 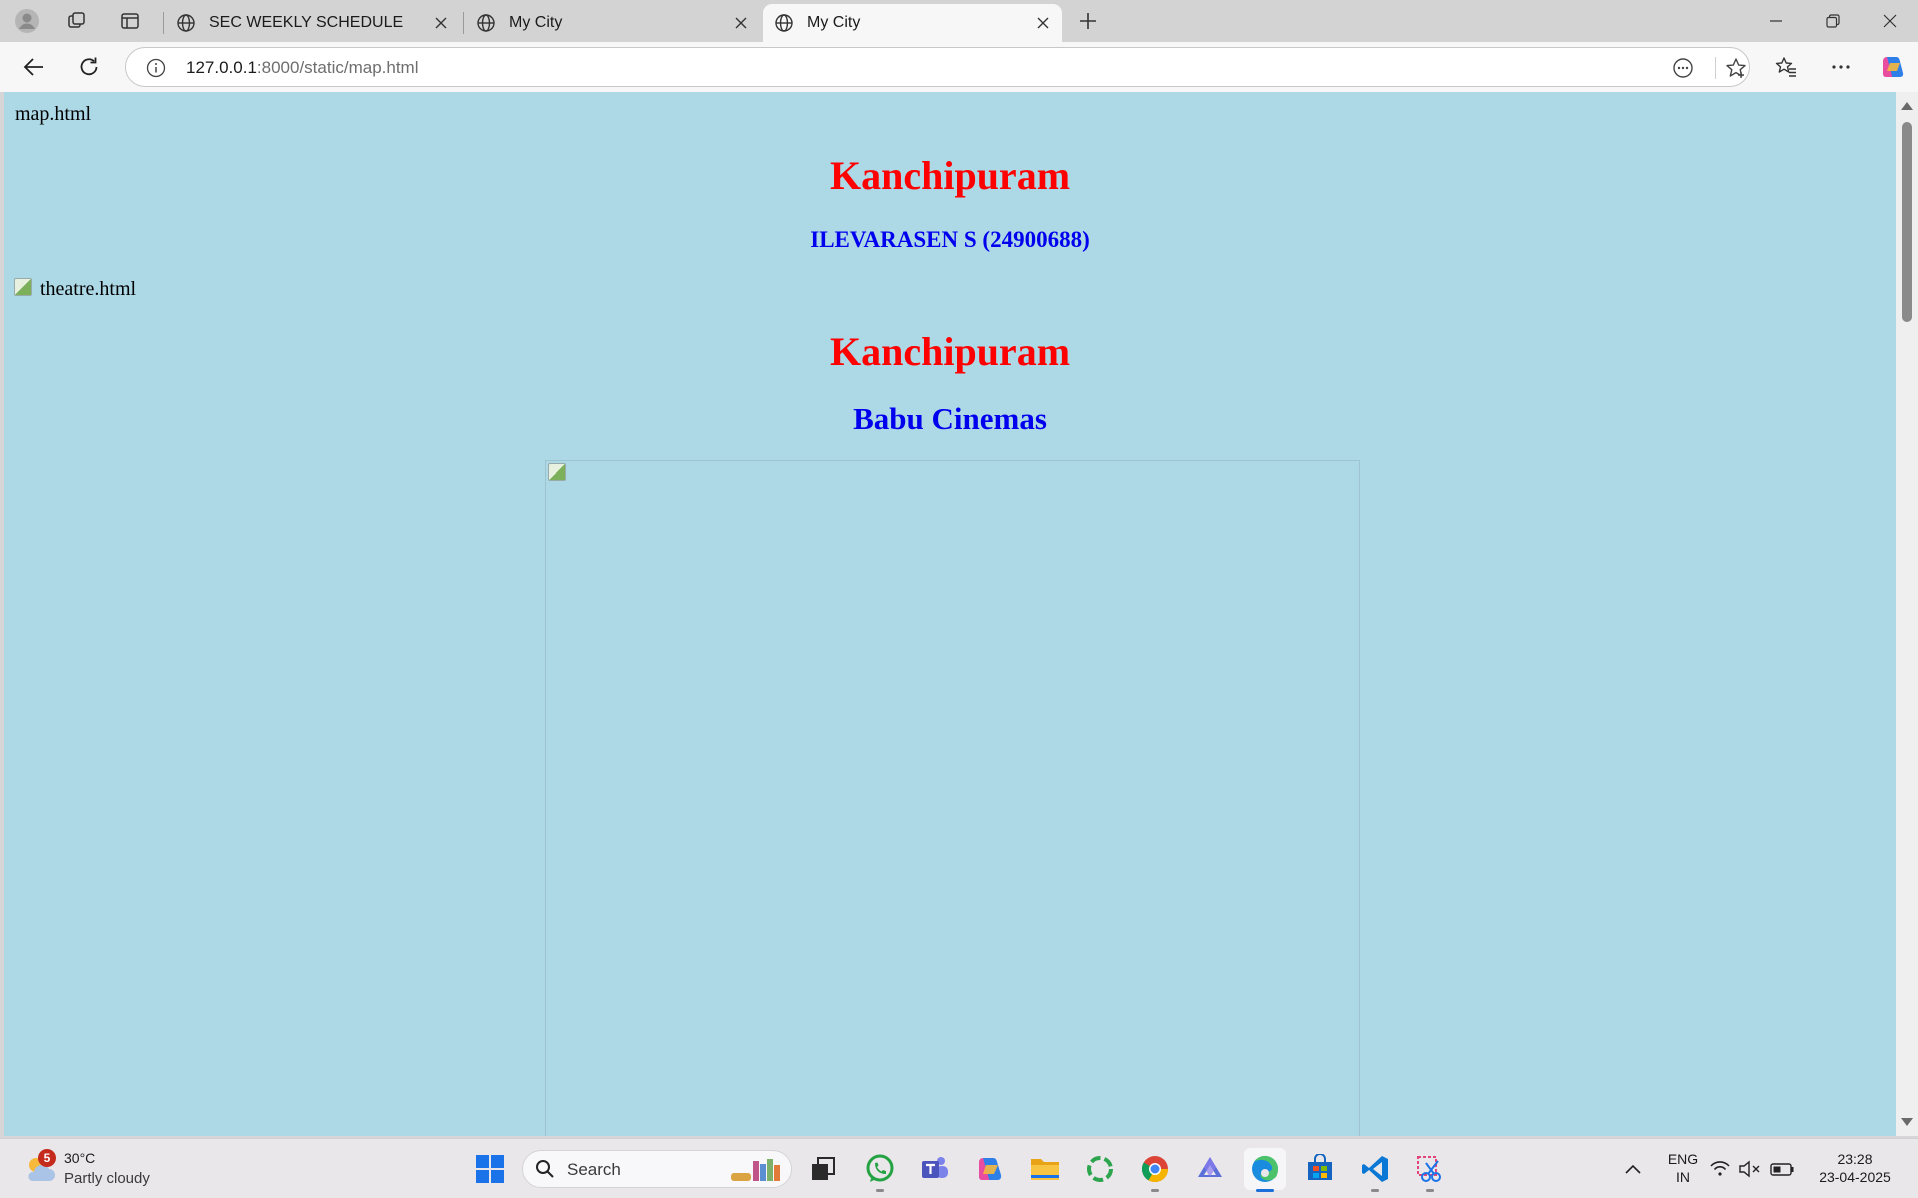 What do you see at coordinates (1907, 1122) in the screenshot?
I see `scroll-down-icon` at bounding box center [1907, 1122].